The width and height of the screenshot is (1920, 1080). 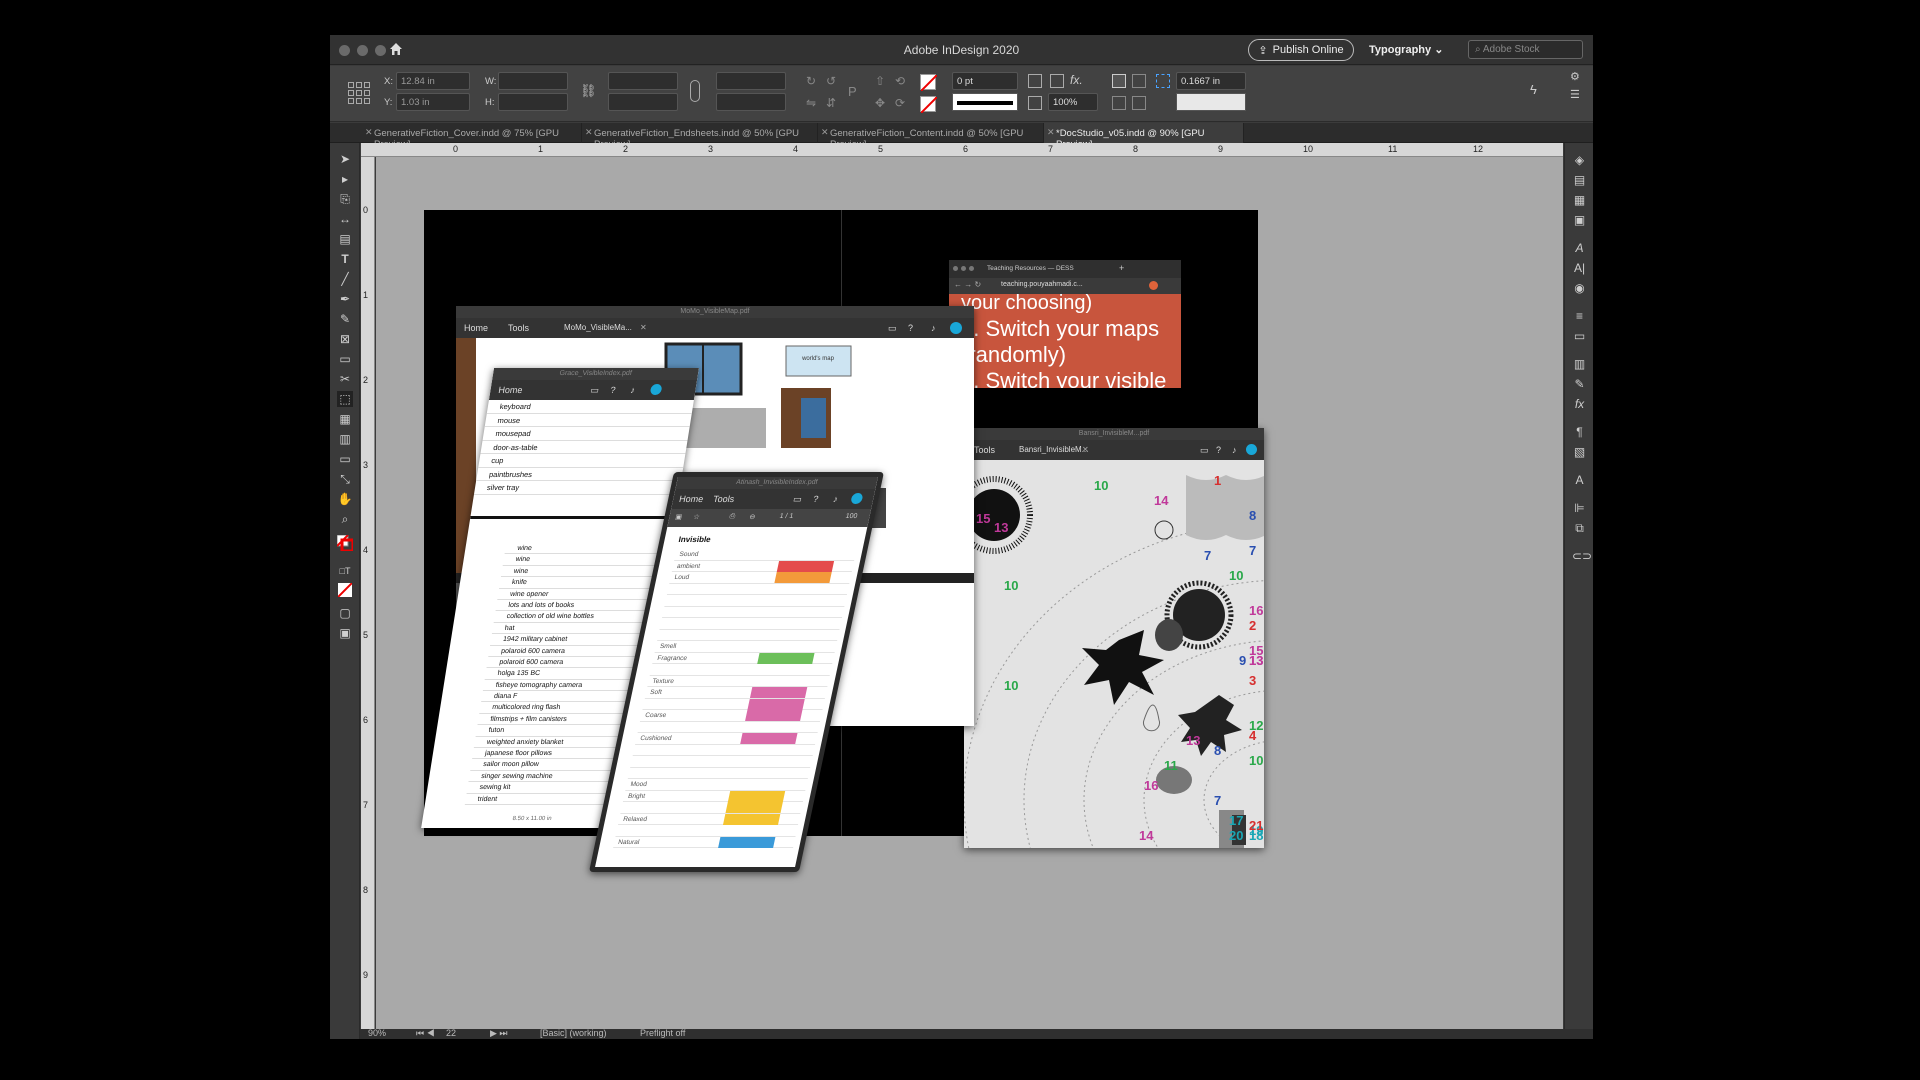 What do you see at coordinates (590, 407) in the screenshot?
I see `list-item: keyboard` at bounding box center [590, 407].